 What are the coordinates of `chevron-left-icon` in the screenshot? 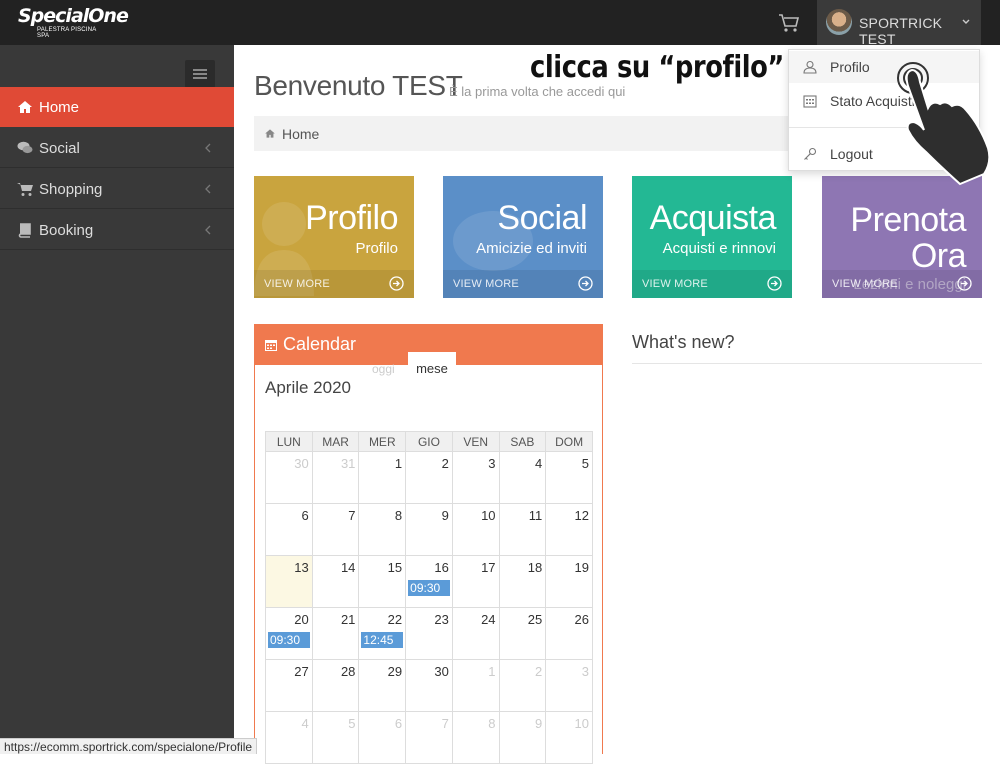 It's located at (208, 148).